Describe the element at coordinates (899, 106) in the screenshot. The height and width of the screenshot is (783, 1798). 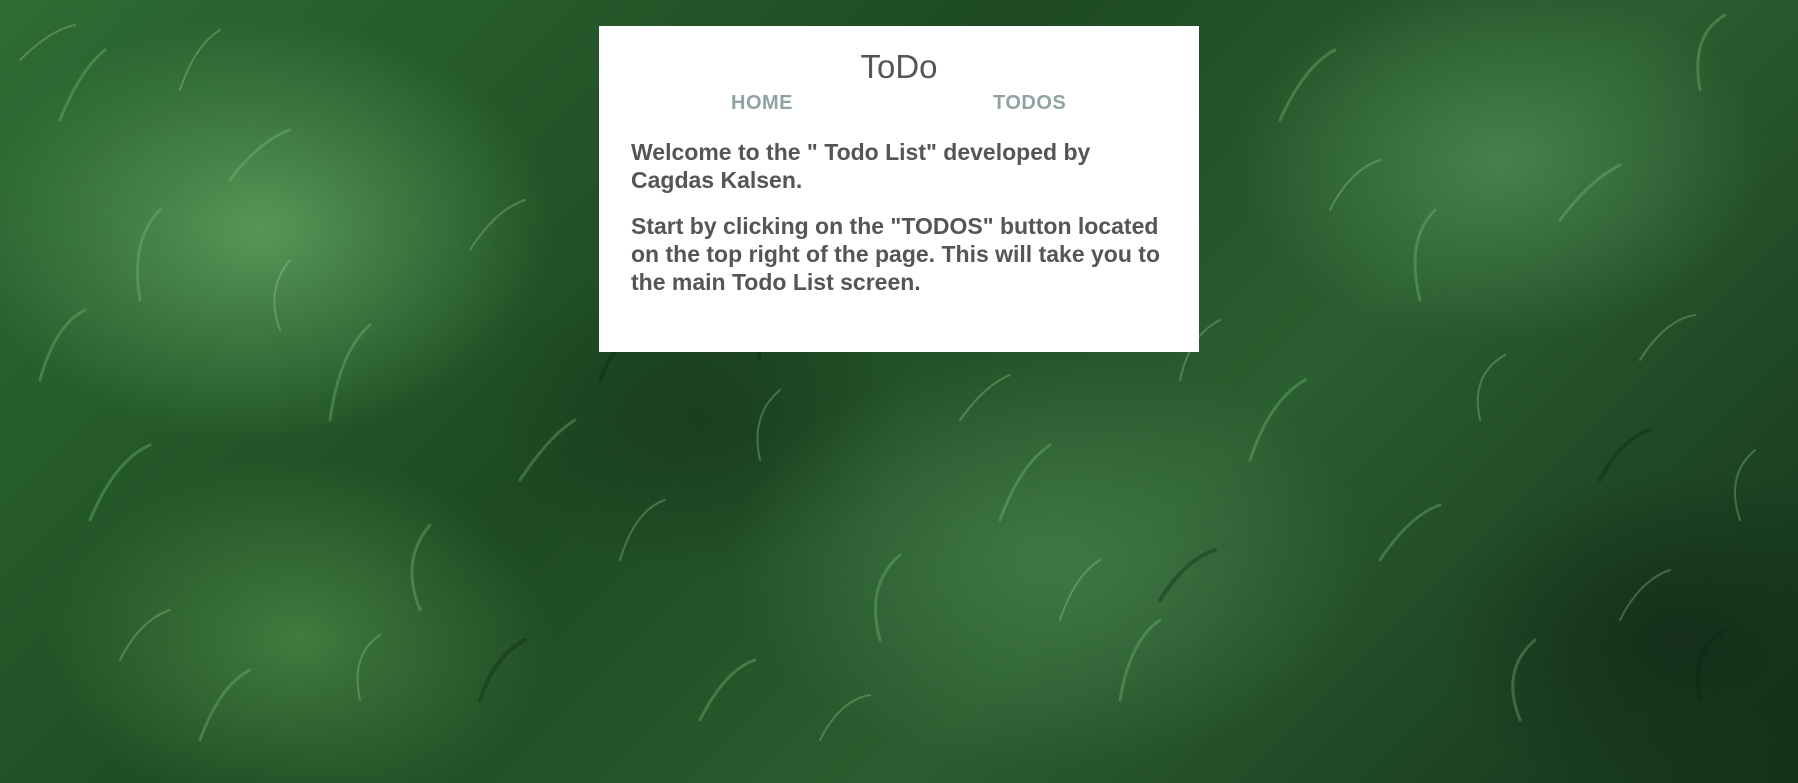
I see `top-nav: HOME TODOS` at that location.